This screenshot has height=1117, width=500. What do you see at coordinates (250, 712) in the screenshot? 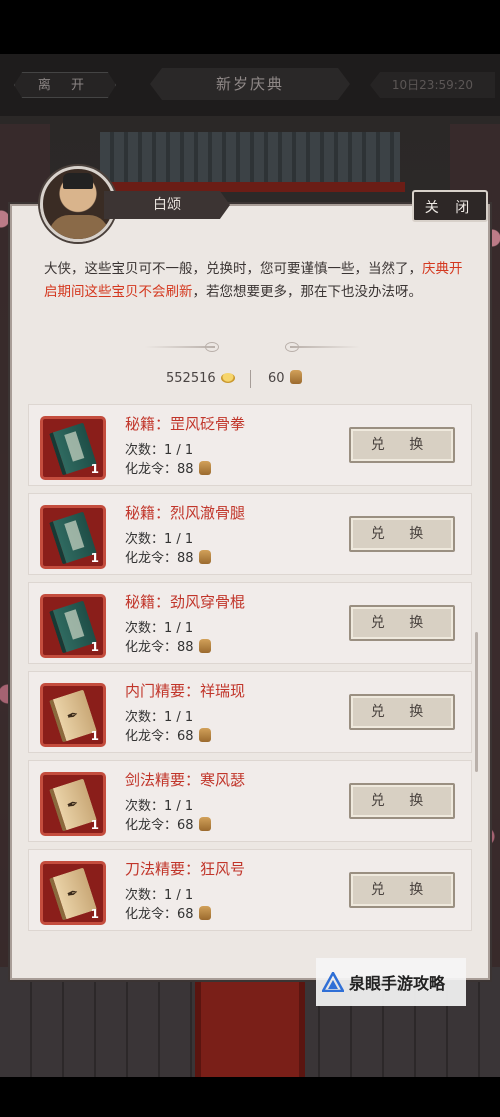
I see `list-item: ✒ 1 内门精要：祥瑞现 次数：1 / 1 化龙令：68 兑 换` at bounding box center [250, 712].